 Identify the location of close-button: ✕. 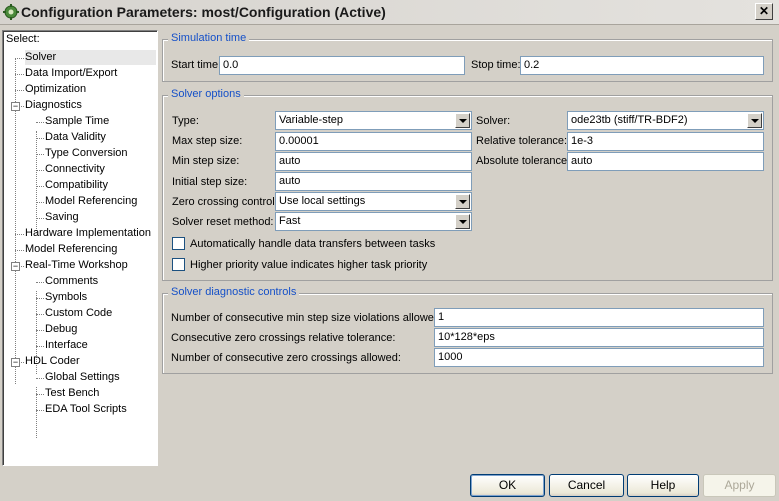
(764, 11).